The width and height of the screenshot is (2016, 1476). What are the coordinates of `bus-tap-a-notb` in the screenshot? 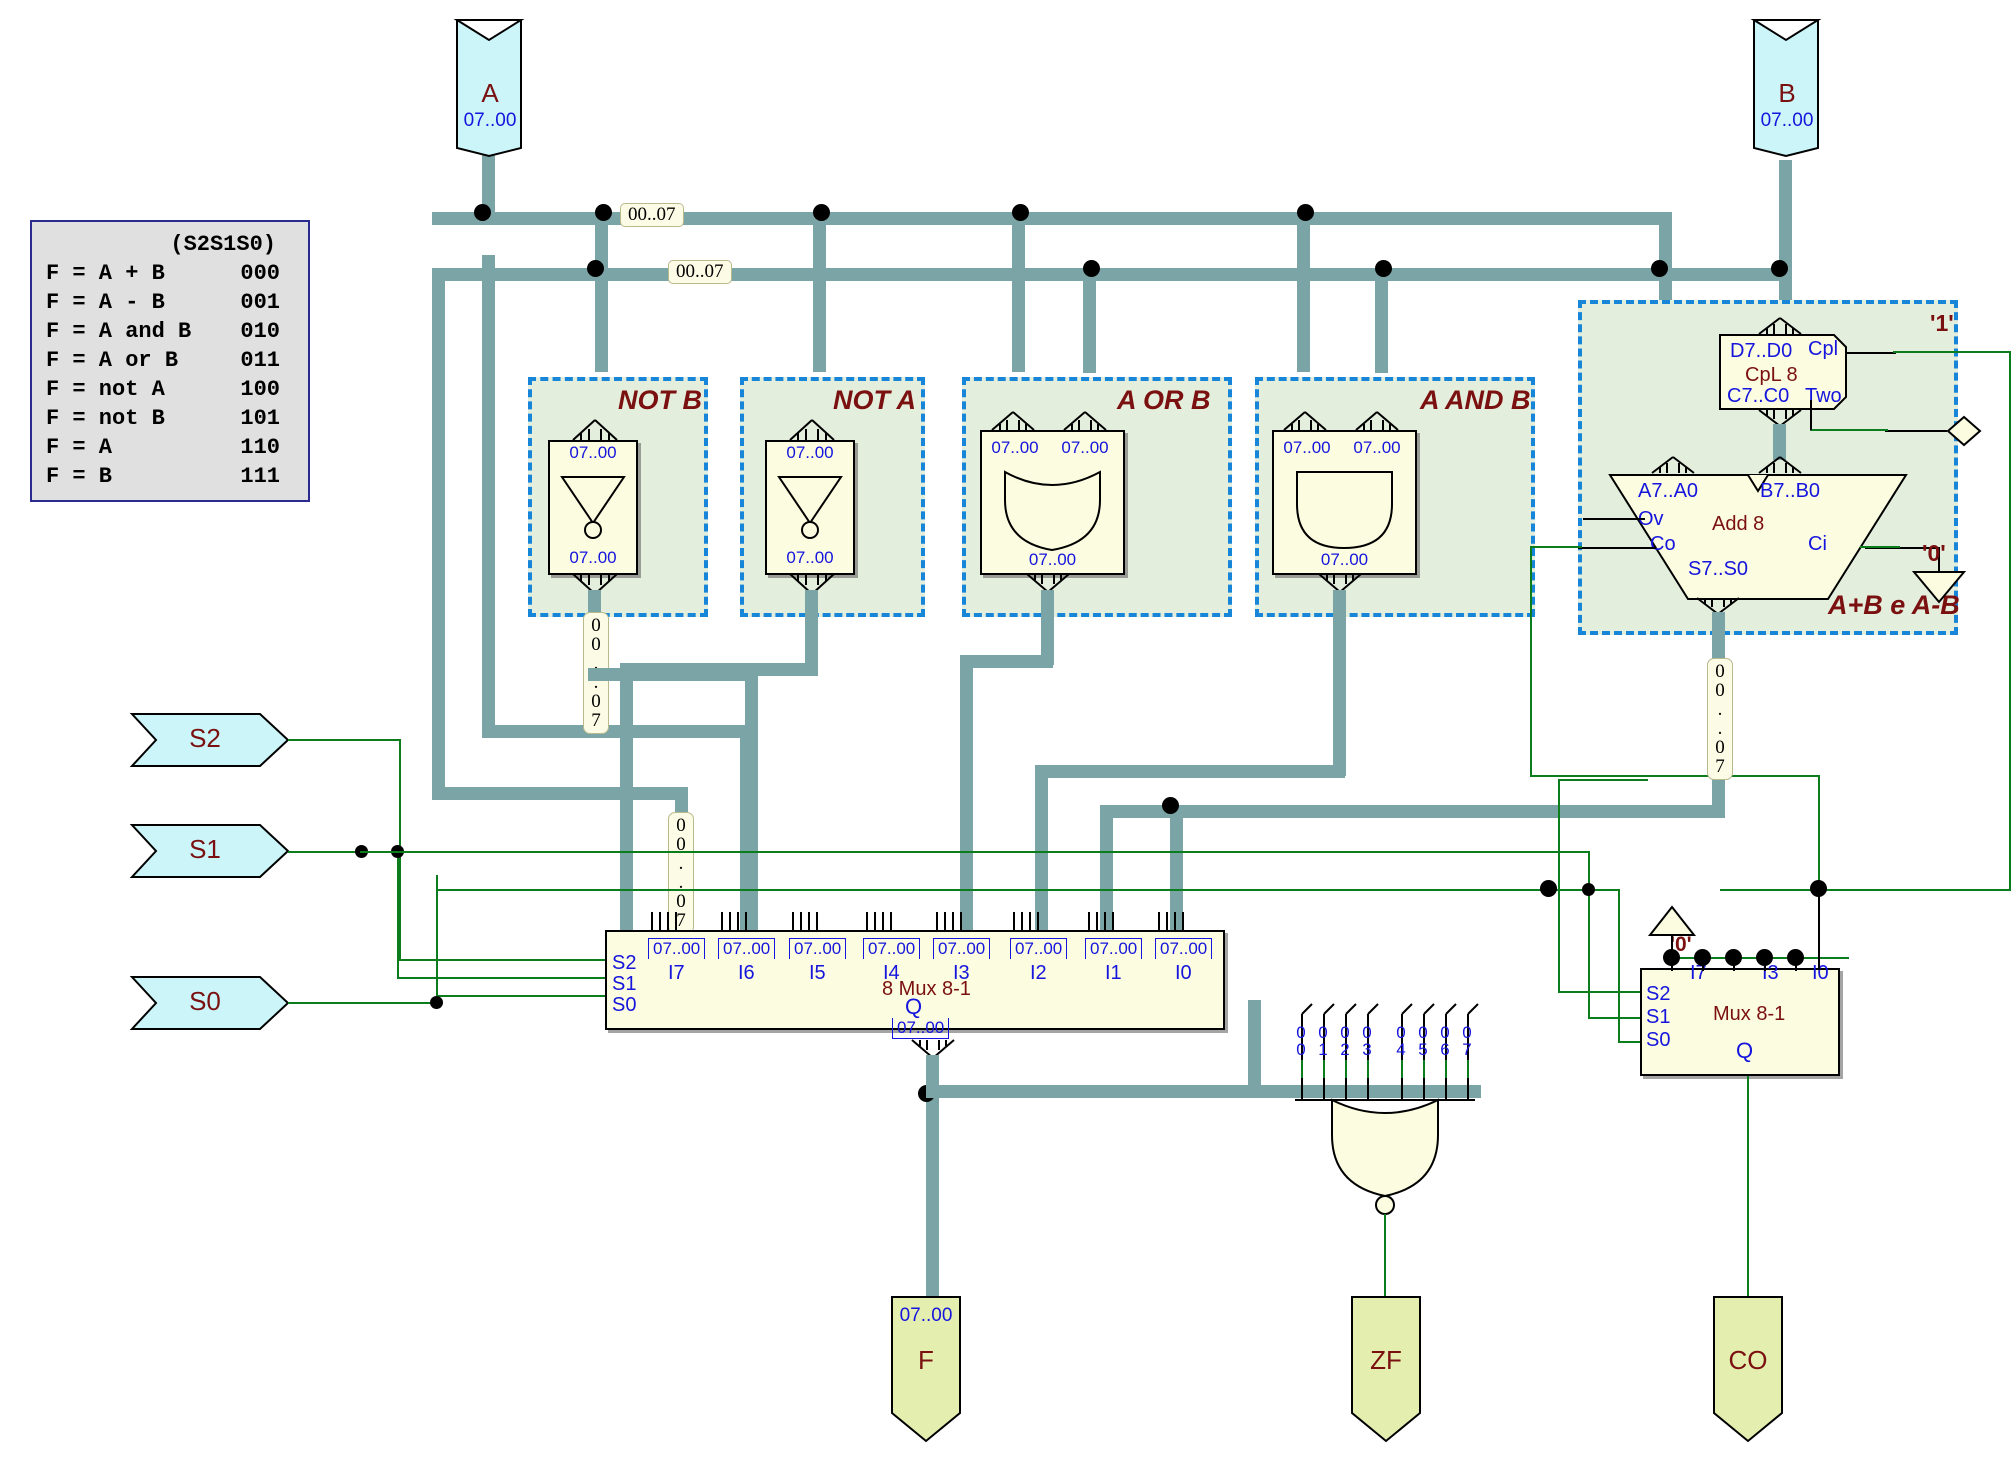 It's located at (601, 292).